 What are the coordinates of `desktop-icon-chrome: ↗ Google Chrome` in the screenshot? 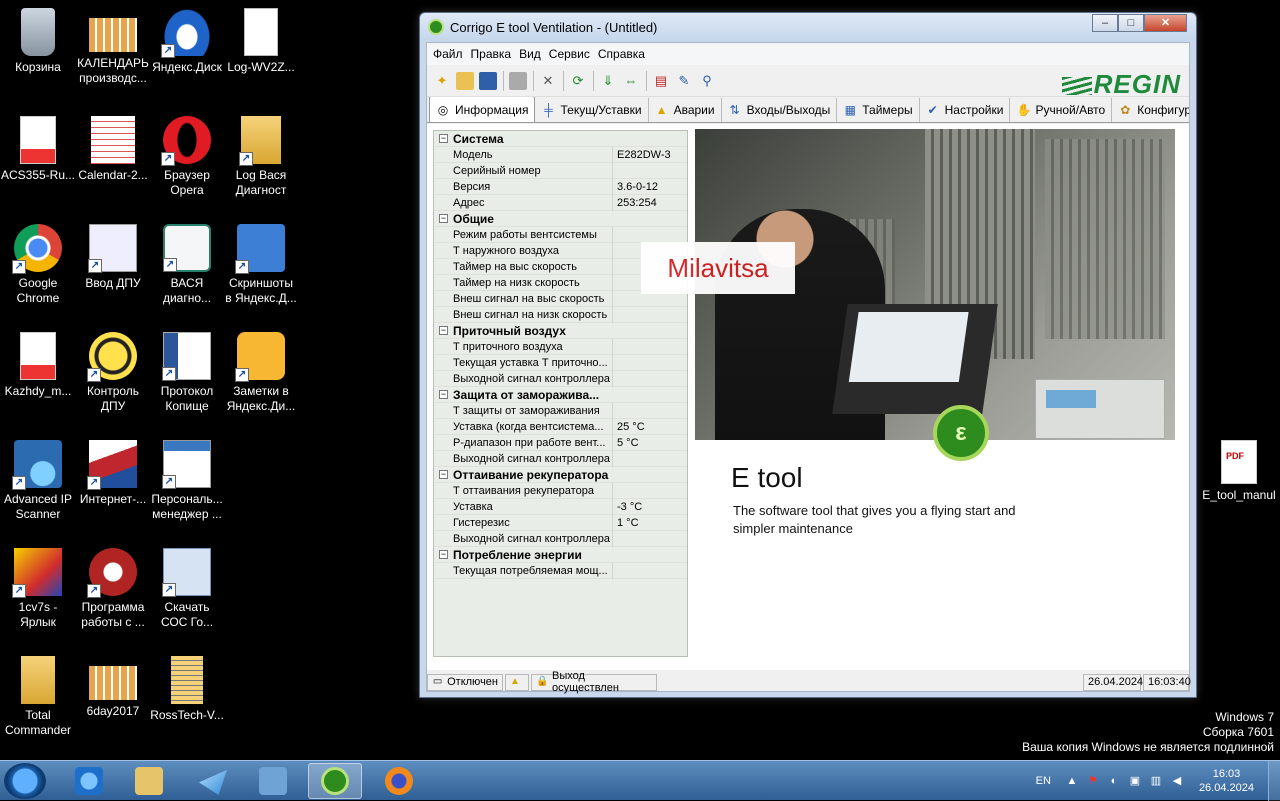 It's located at (38, 265).